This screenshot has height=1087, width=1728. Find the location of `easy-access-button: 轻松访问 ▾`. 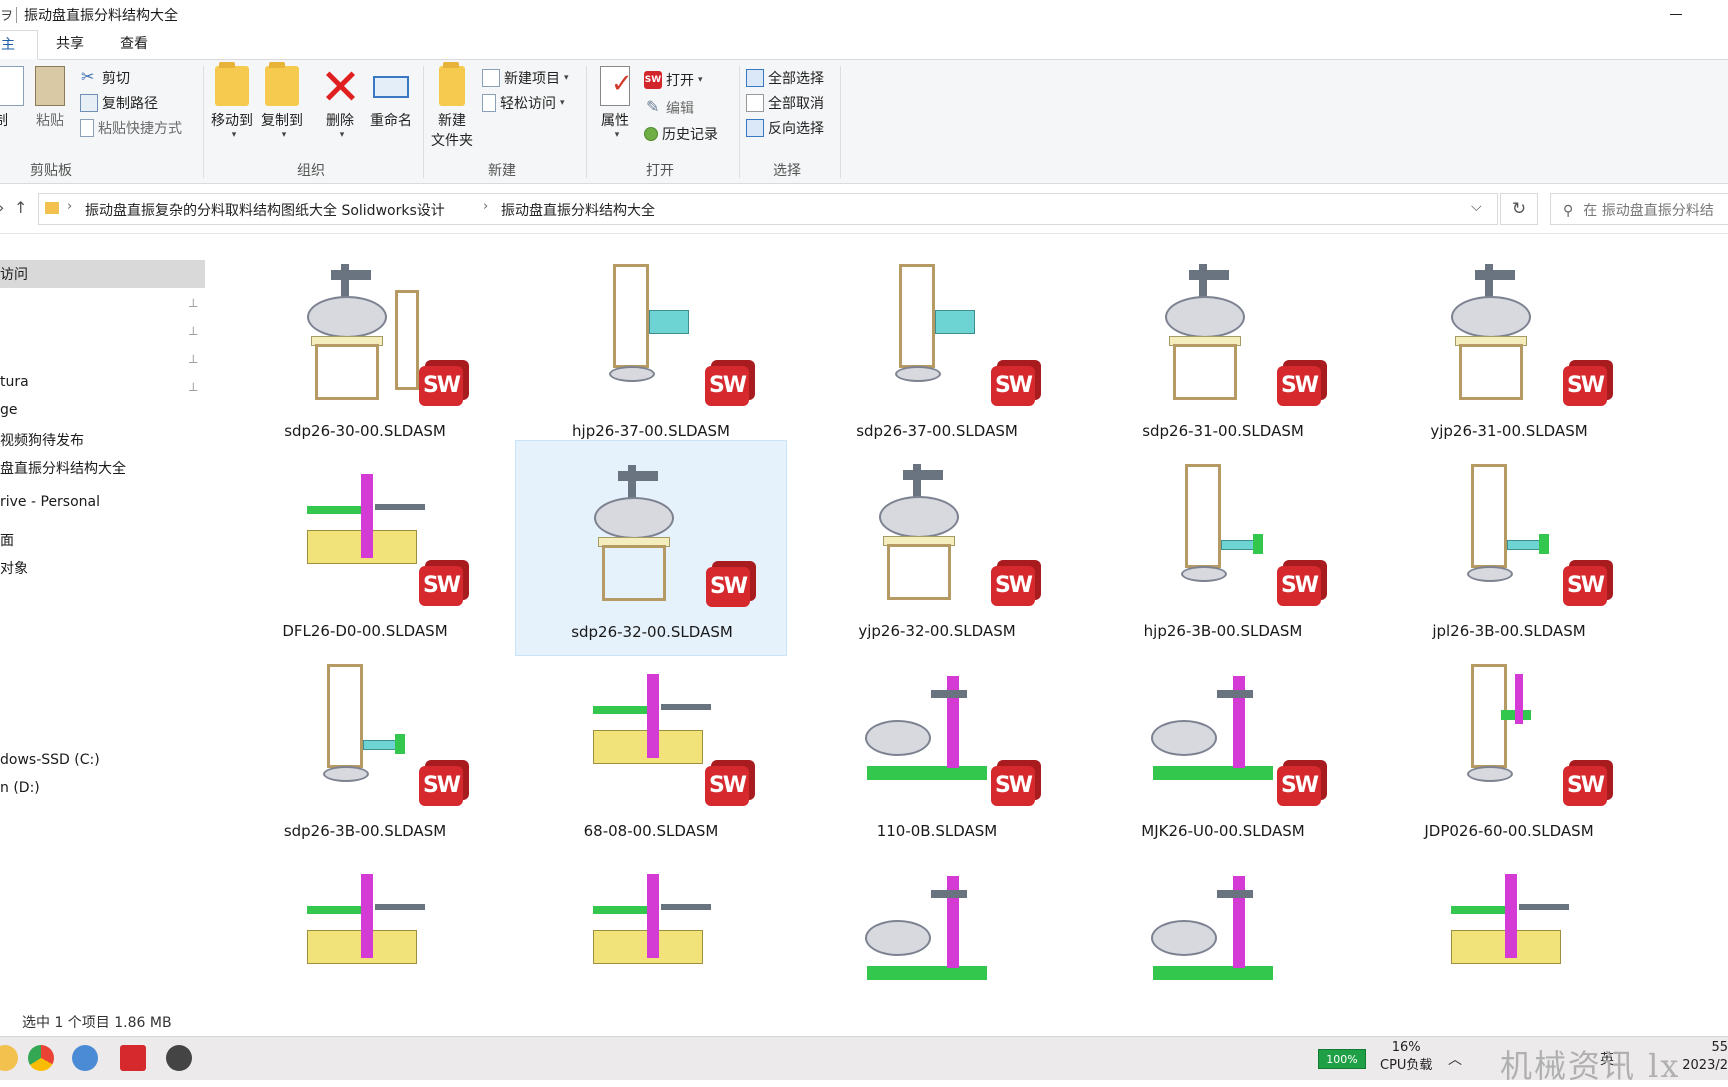

easy-access-button: 轻松访问 ▾ is located at coordinates (523, 103).